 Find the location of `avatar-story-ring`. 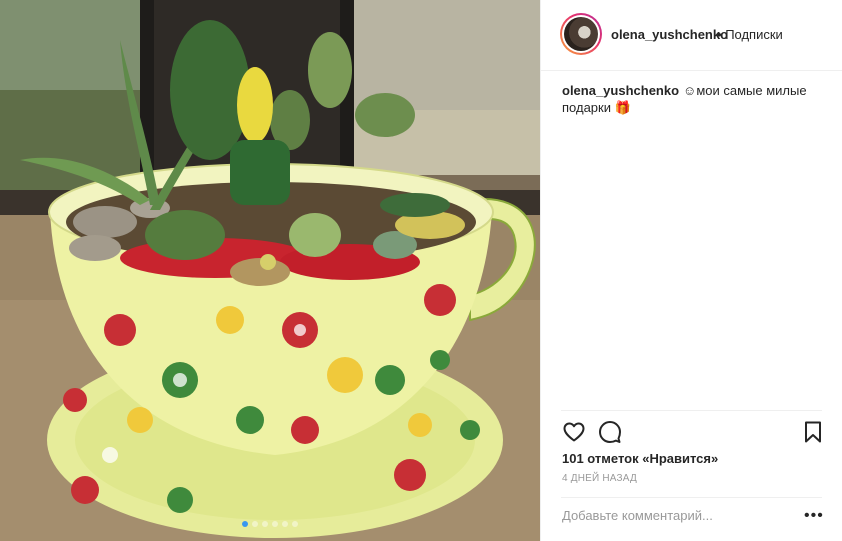

avatar-story-ring is located at coordinates (581, 34).